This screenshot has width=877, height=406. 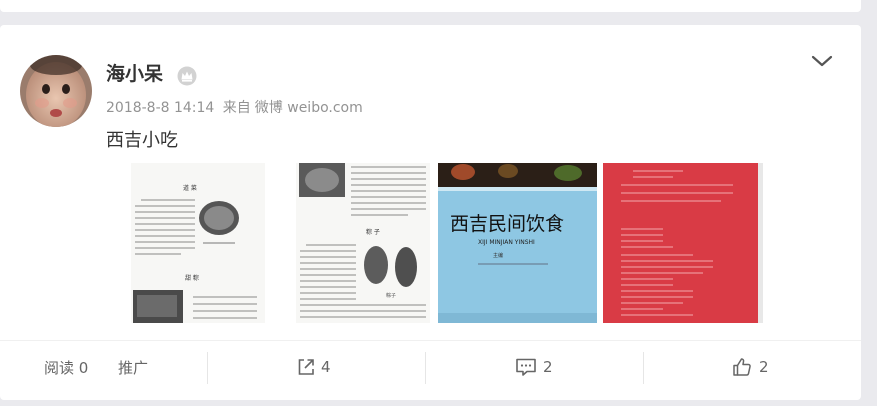 I want to click on avatar, so click(x=56, y=91).